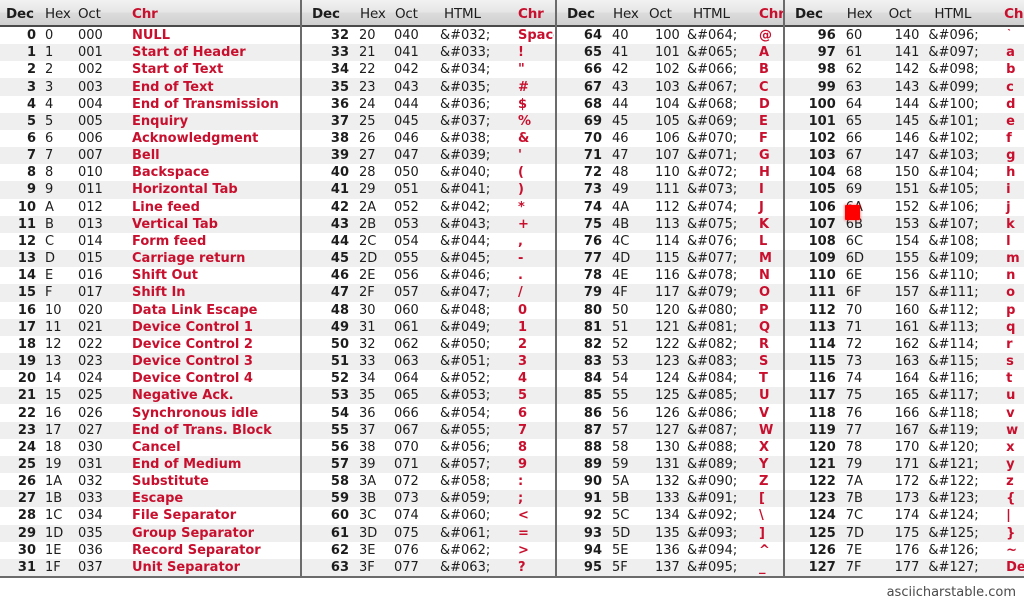 The image size is (1024, 601). Describe the element at coordinates (904, 464) in the screenshot. I see `table-row: 121 79 171 &#121; y` at that location.